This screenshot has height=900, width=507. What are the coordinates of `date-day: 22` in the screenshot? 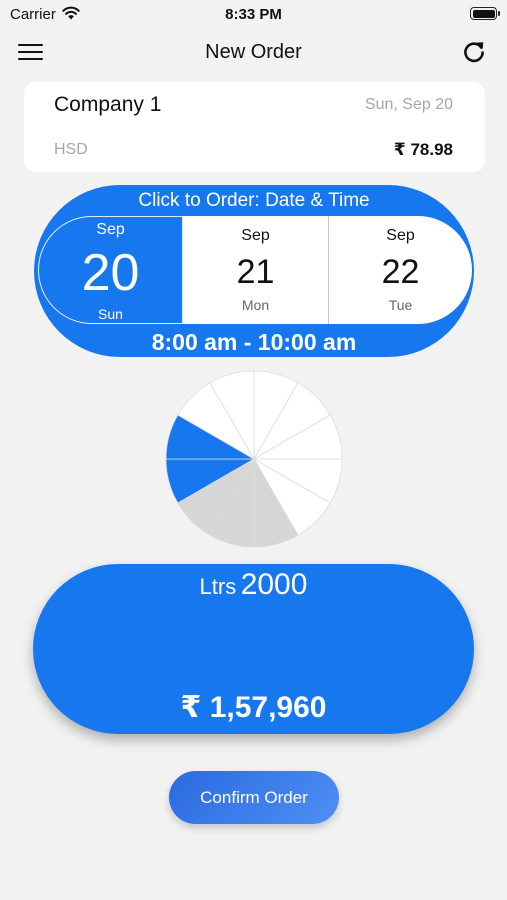 It's located at (400, 272).